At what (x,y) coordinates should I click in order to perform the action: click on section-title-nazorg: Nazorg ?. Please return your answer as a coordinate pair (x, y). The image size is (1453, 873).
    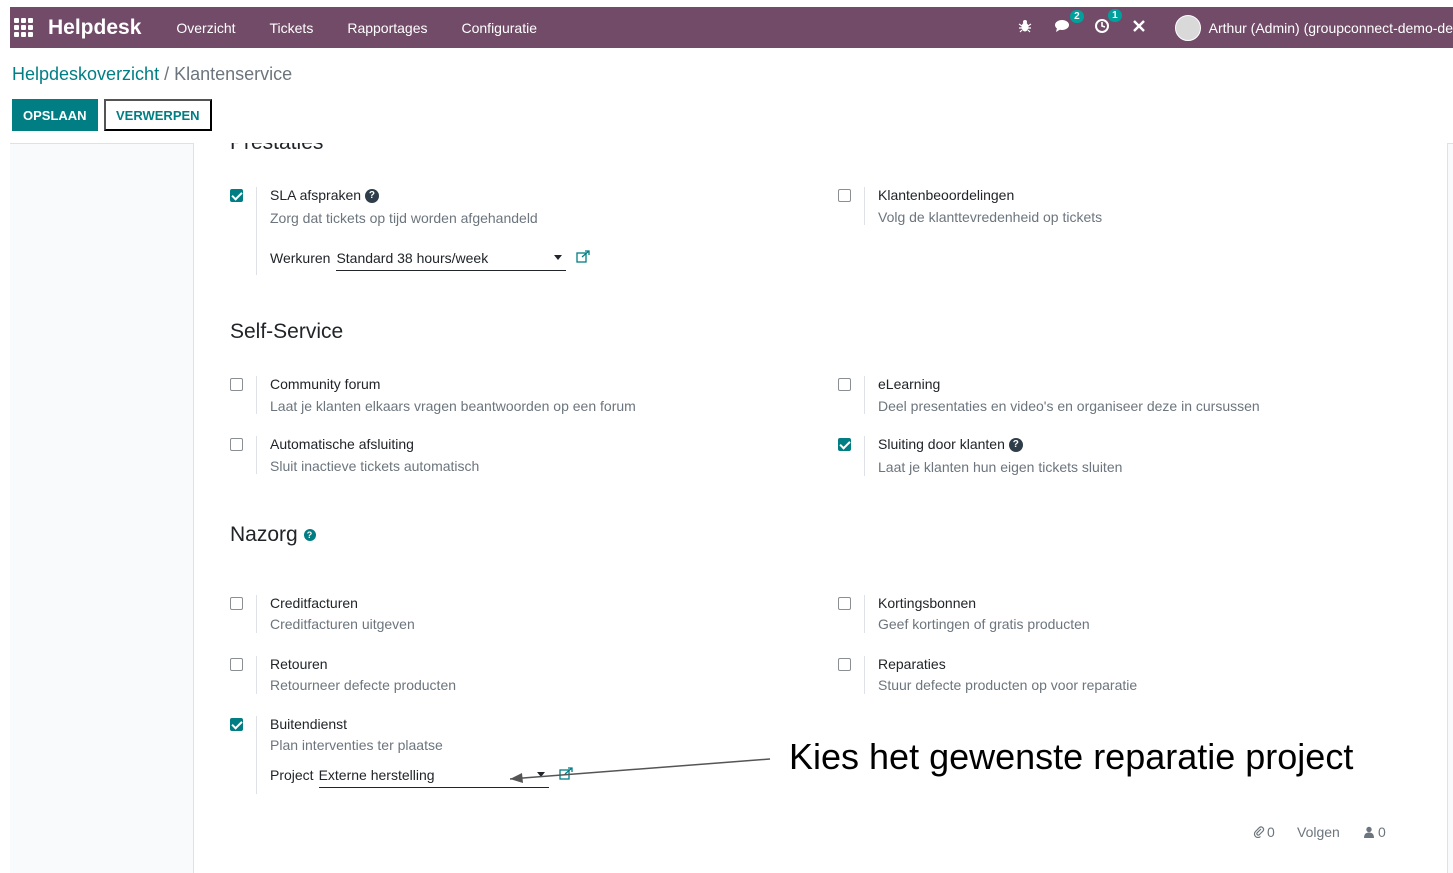
    Looking at the image, I should click on (273, 535).